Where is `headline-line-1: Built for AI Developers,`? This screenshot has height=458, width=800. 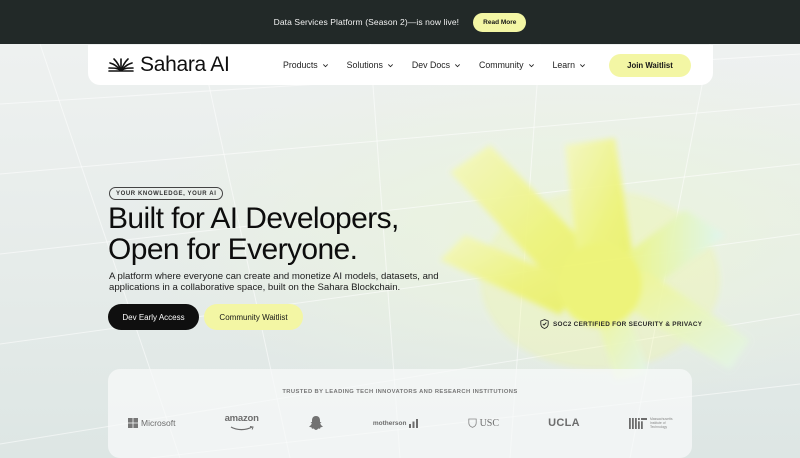
headline-line-1: Built for AI Developers, is located at coordinates (253, 218).